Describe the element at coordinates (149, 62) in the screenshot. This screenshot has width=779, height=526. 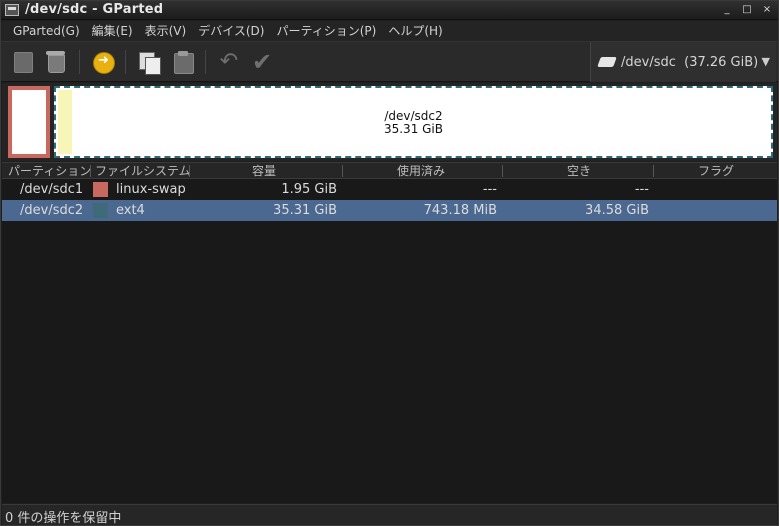
I see `copy-icon` at that location.